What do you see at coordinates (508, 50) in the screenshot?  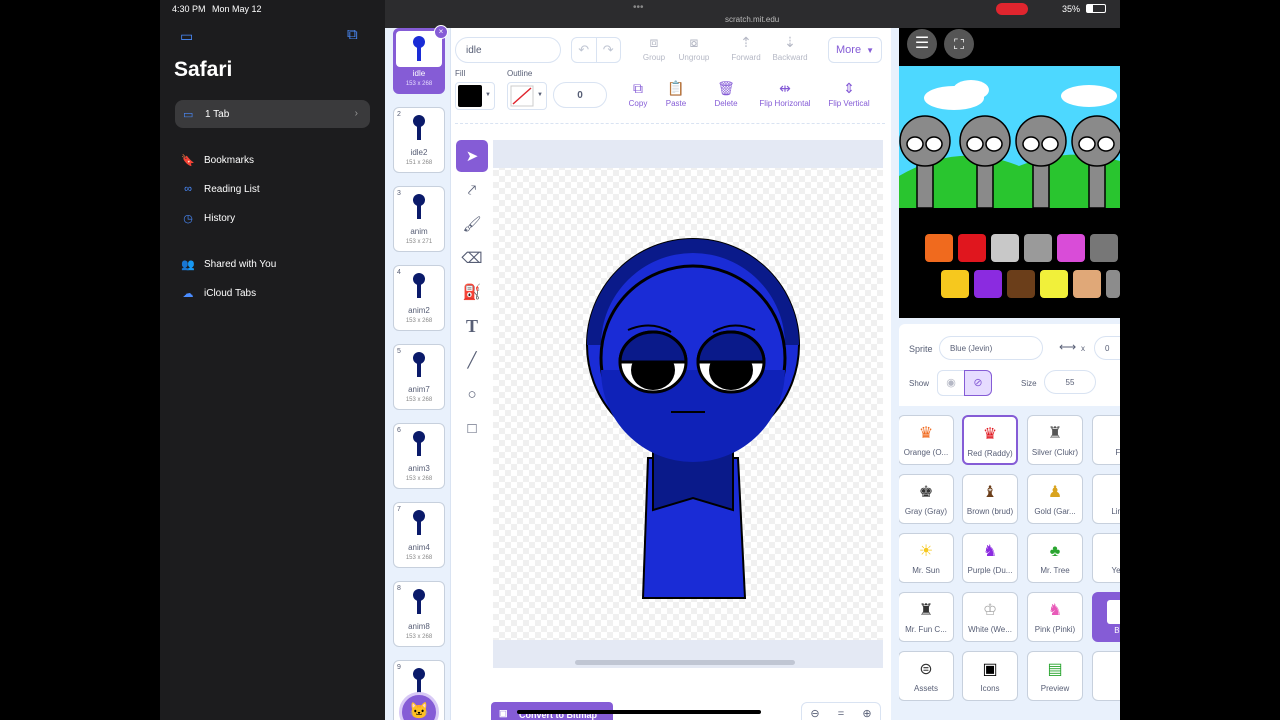 I see `costume-name-input: idle` at bounding box center [508, 50].